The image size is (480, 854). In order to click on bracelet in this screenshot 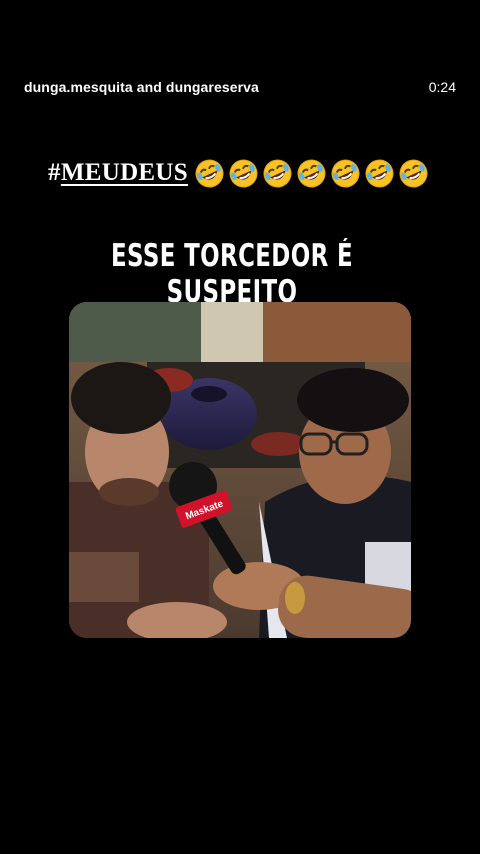, I will do `click(295, 598)`.